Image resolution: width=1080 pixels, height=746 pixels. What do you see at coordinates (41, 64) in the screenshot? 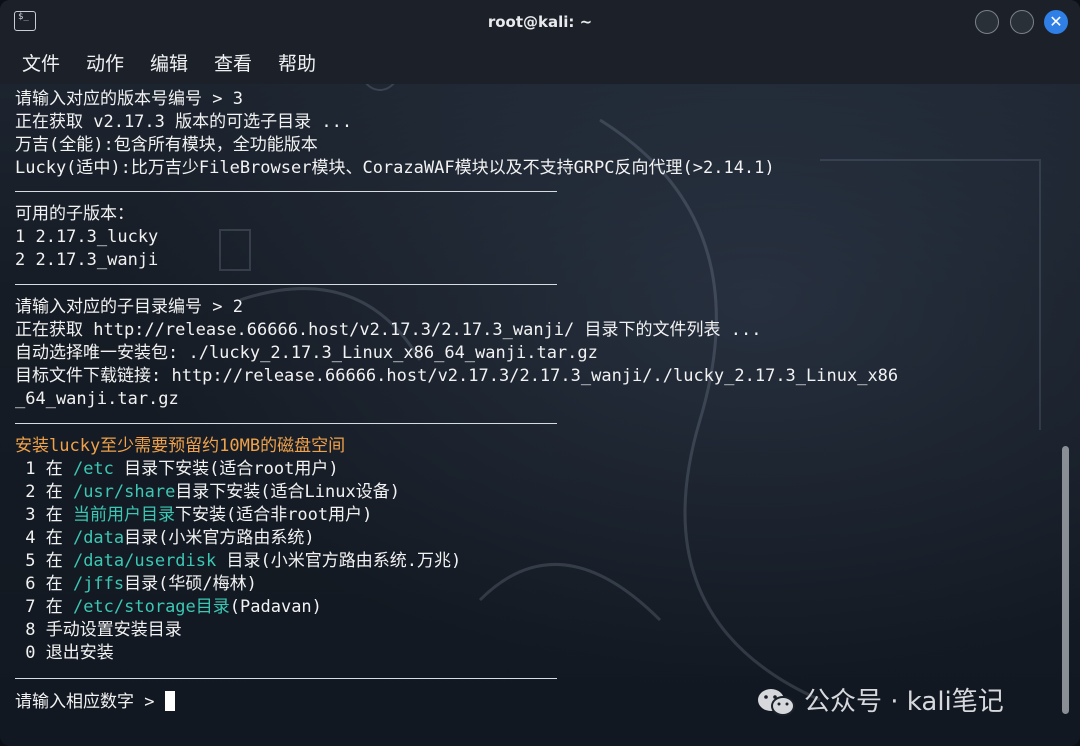
I see `menu-file: 文件` at bounding box center [41, 64].